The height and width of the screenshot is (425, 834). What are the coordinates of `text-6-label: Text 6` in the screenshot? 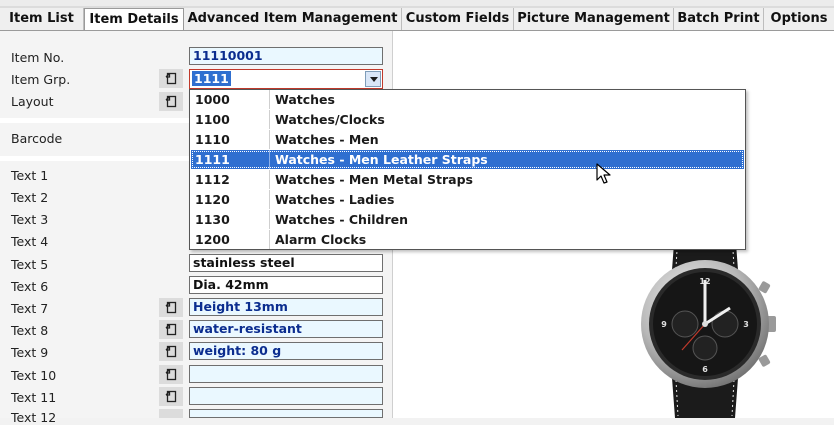 It's located at (30, 286).